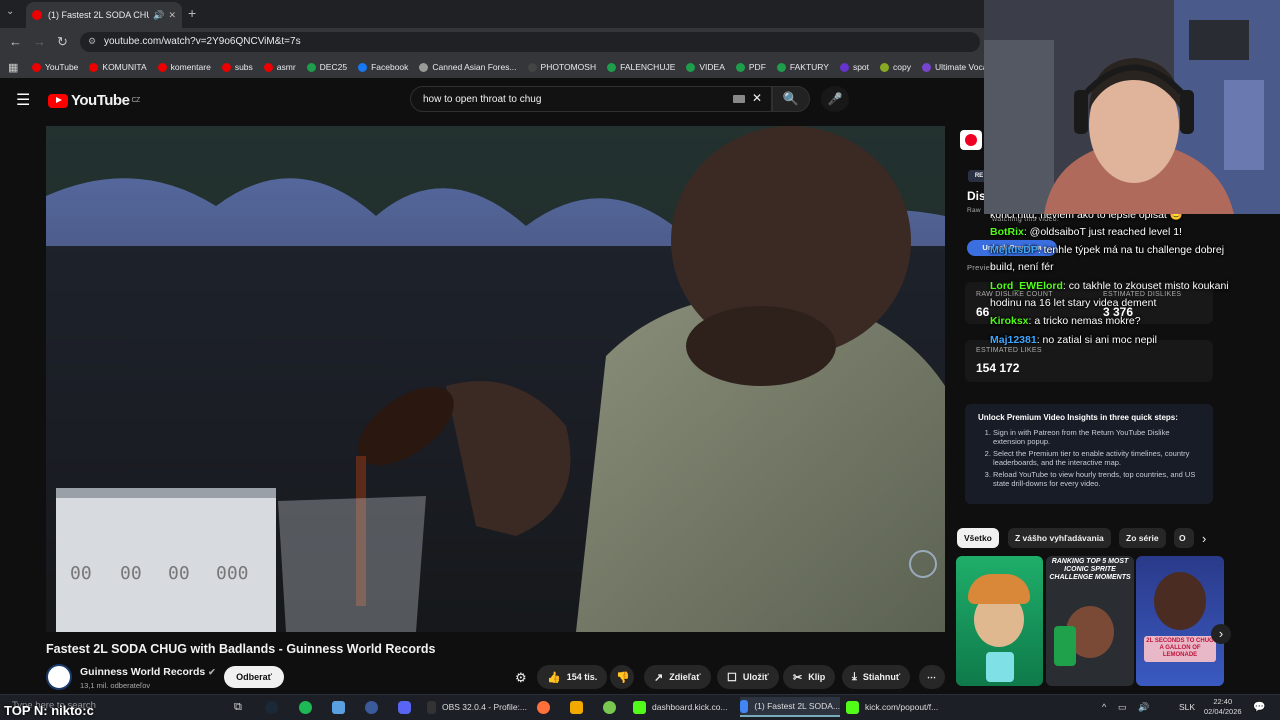 This screenshot has width=1280, height=720. Describe the element at coordinates (902, 67) in the screenshot. I see `bookmark-label: copy` at that location.